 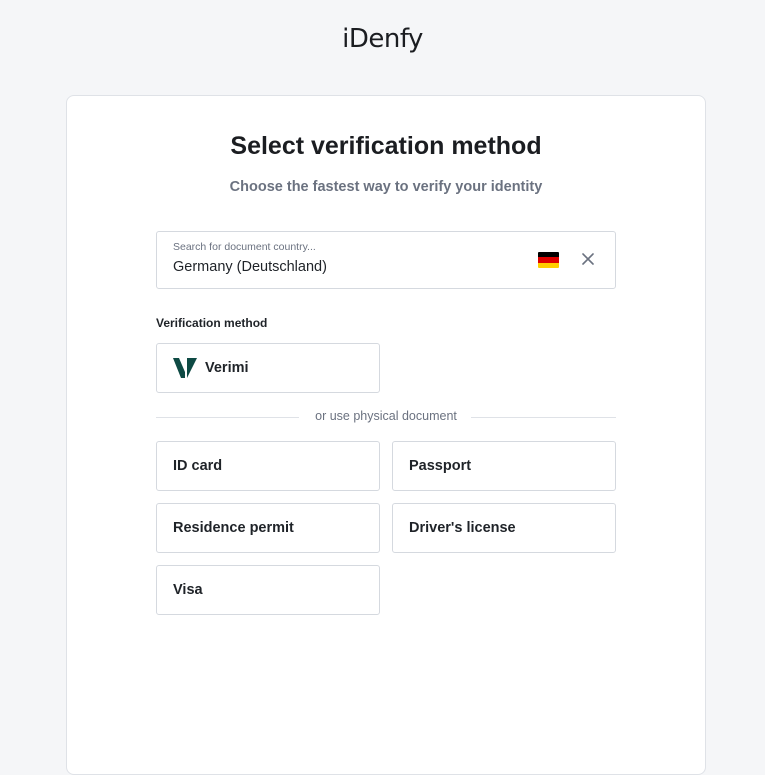 I want to click on residence-permit-button: Residence permit, so click(x=268, y=528).